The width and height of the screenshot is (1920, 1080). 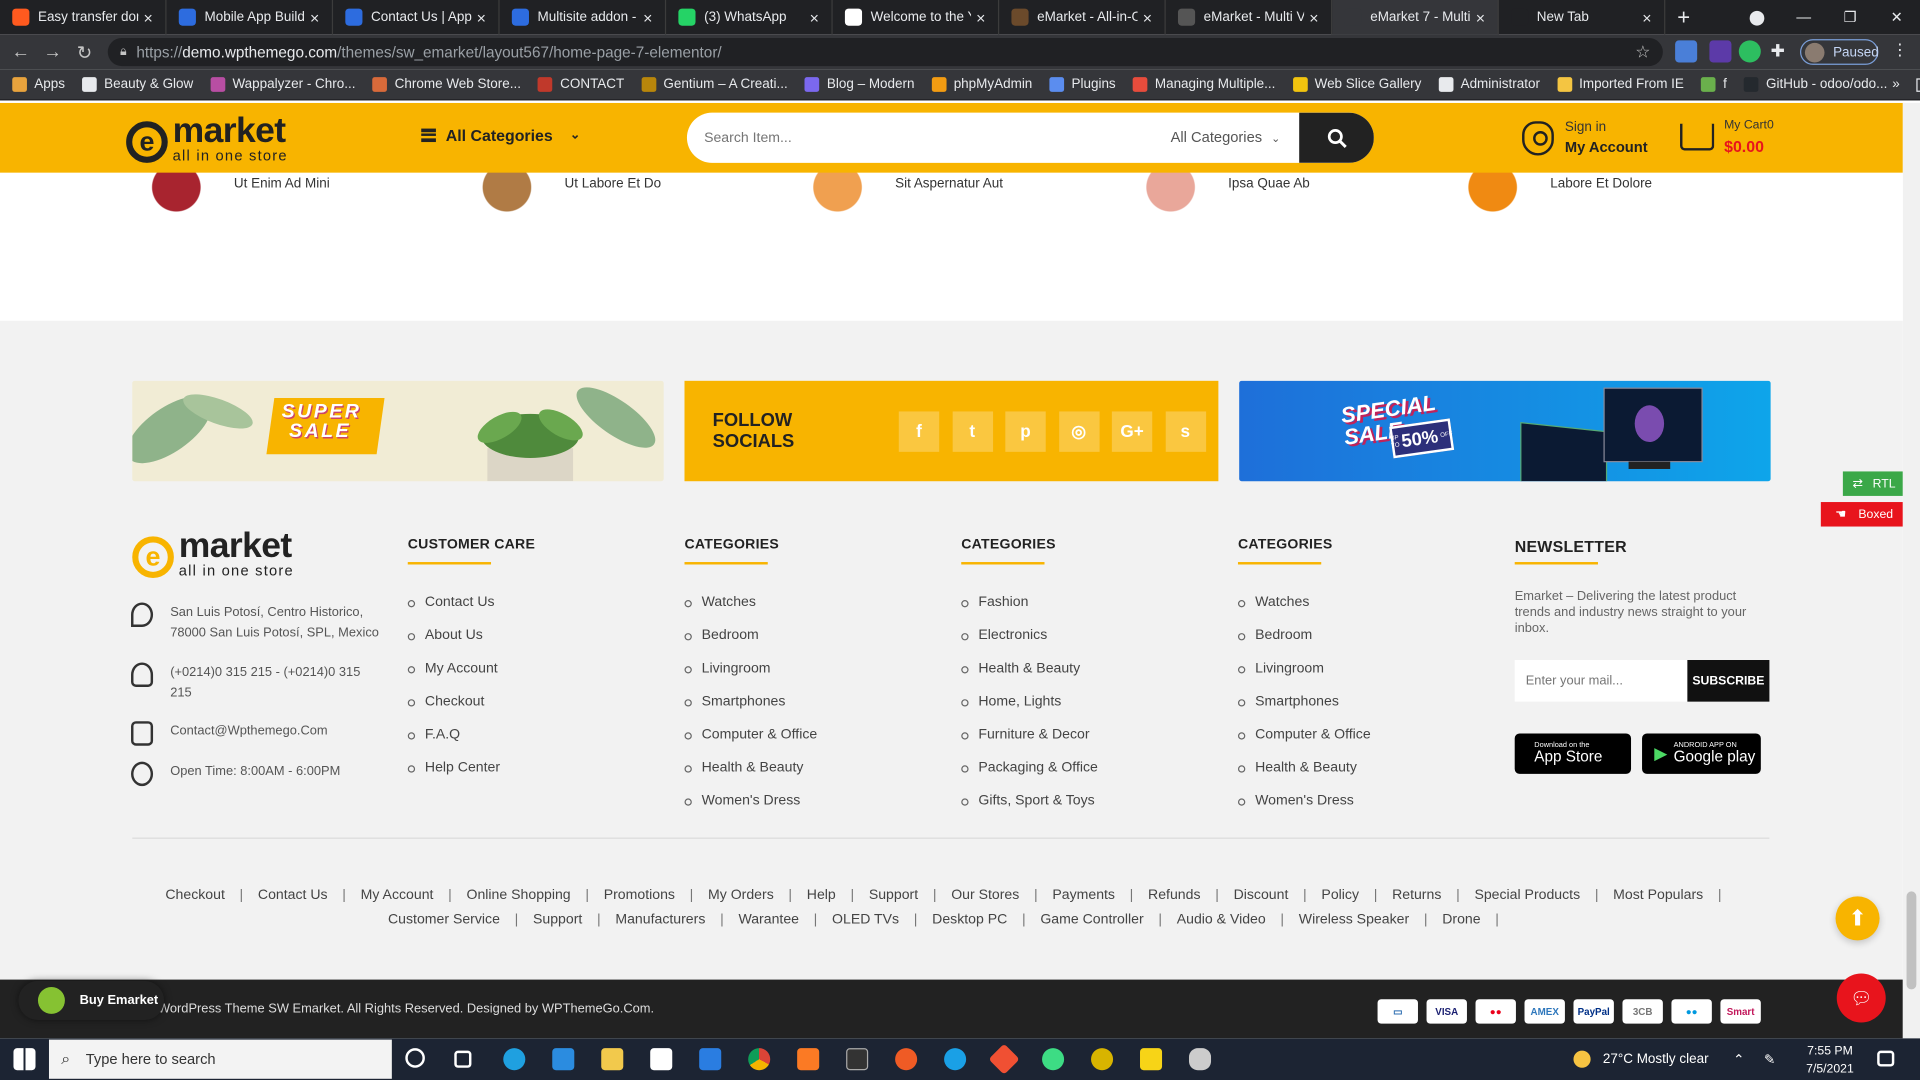 I want to click on social-icon: f, so click(x=919, y=431).